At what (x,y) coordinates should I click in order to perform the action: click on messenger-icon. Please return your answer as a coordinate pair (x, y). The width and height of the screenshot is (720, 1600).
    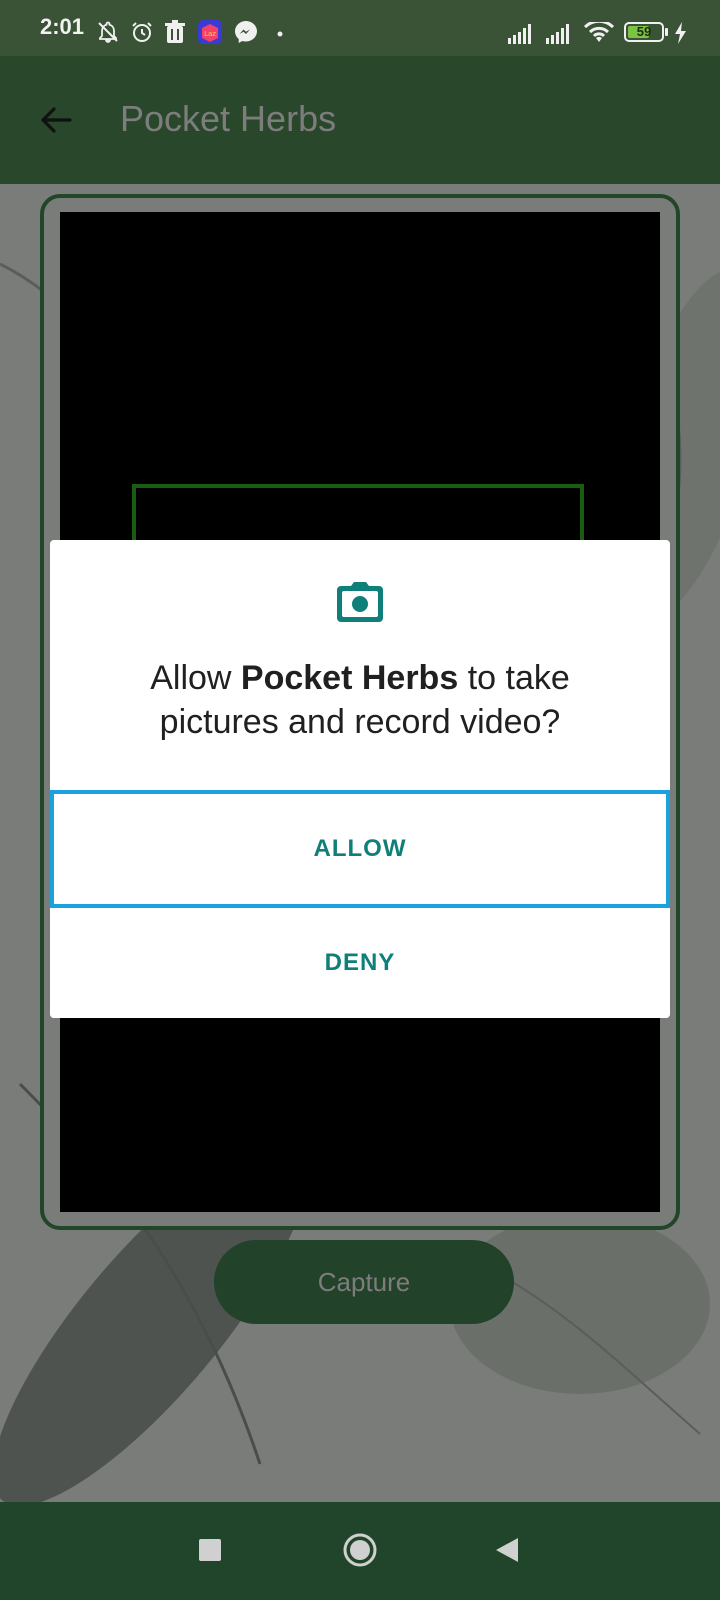
    Looking at the image, I should click on (246, 32).